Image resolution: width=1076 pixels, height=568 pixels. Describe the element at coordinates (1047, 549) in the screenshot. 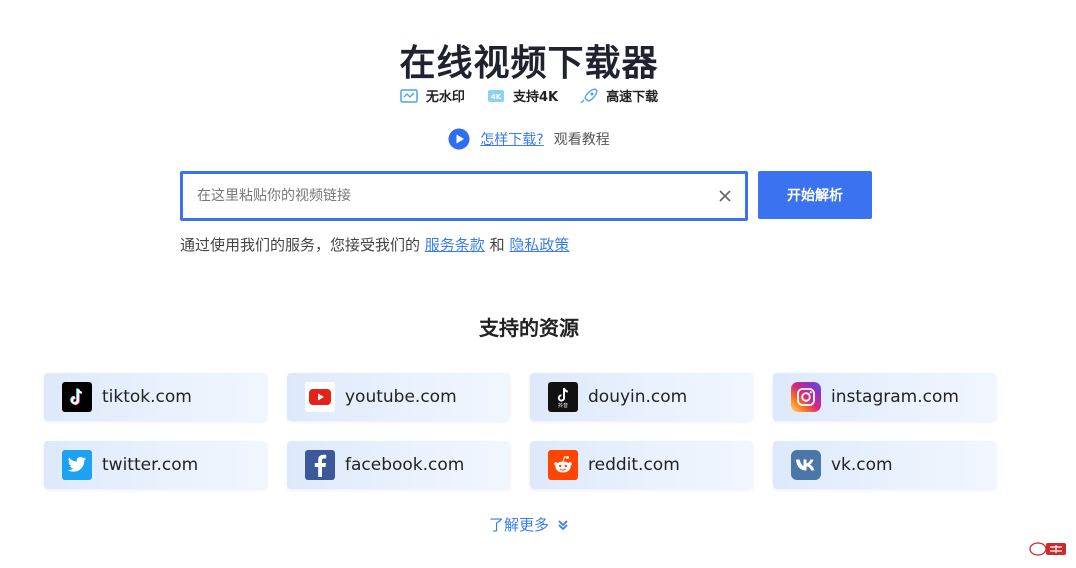

I see `watermark-logo` at that location.